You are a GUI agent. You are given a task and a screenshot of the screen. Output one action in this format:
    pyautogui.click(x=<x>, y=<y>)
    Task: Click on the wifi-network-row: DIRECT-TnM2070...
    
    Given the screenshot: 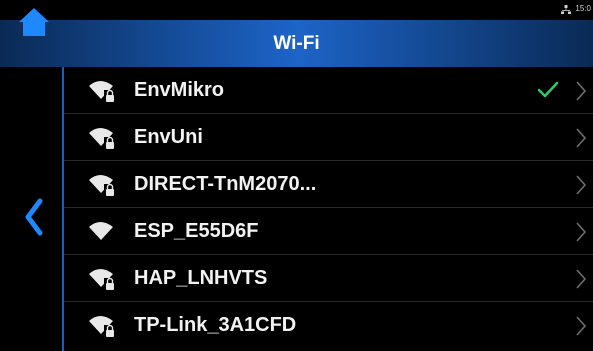 What is the action you would take?
    pyautogui.click(x=328, y=184)
    